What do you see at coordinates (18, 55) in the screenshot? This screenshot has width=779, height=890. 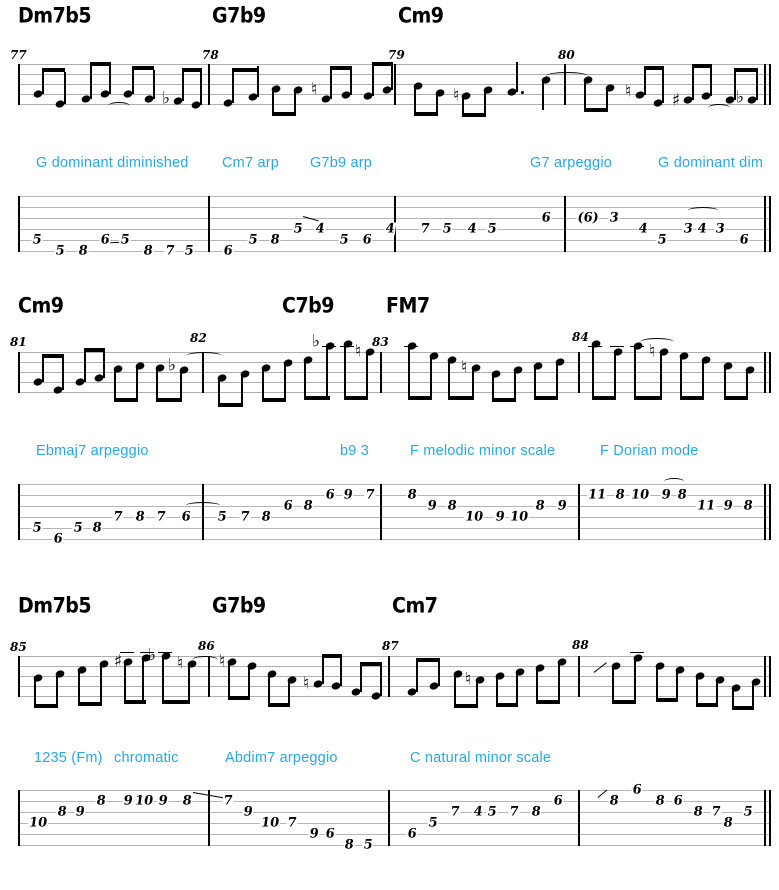 I see `measure-number: 77` at bounding box center [18, 55].